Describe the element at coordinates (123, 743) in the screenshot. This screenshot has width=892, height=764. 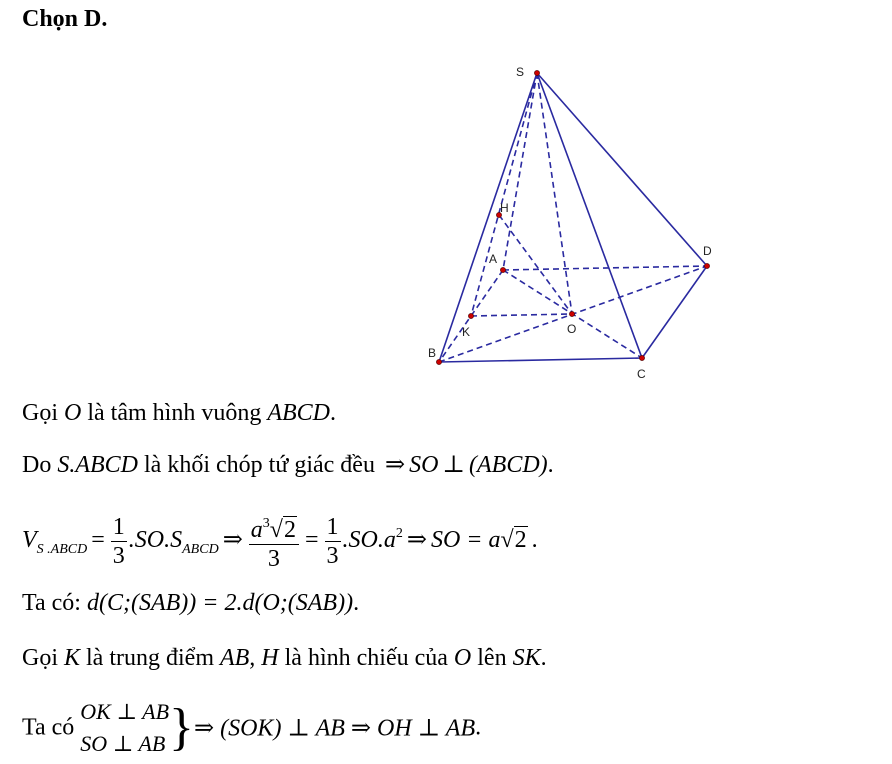
I see `condition-row: SO ⊥ AB` at that location.